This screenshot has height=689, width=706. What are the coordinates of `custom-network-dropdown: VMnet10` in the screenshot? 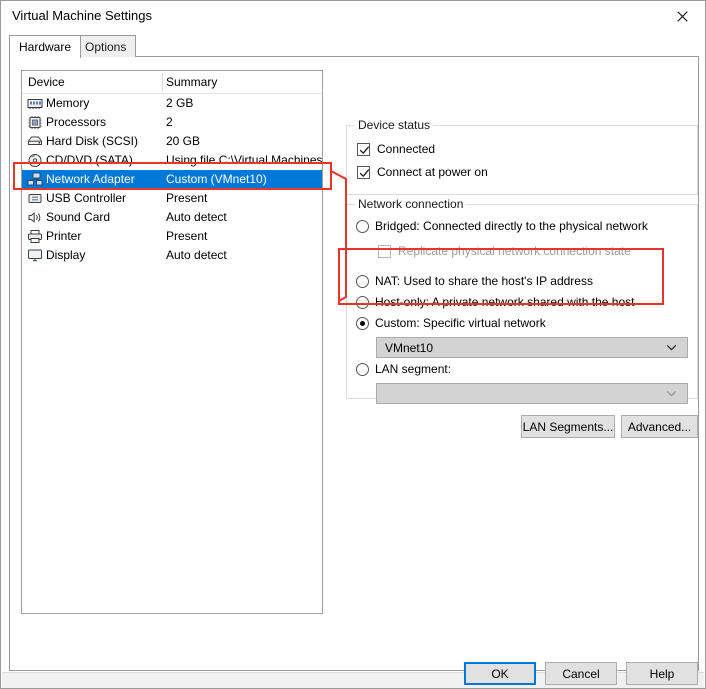 It's located at (532, 347).